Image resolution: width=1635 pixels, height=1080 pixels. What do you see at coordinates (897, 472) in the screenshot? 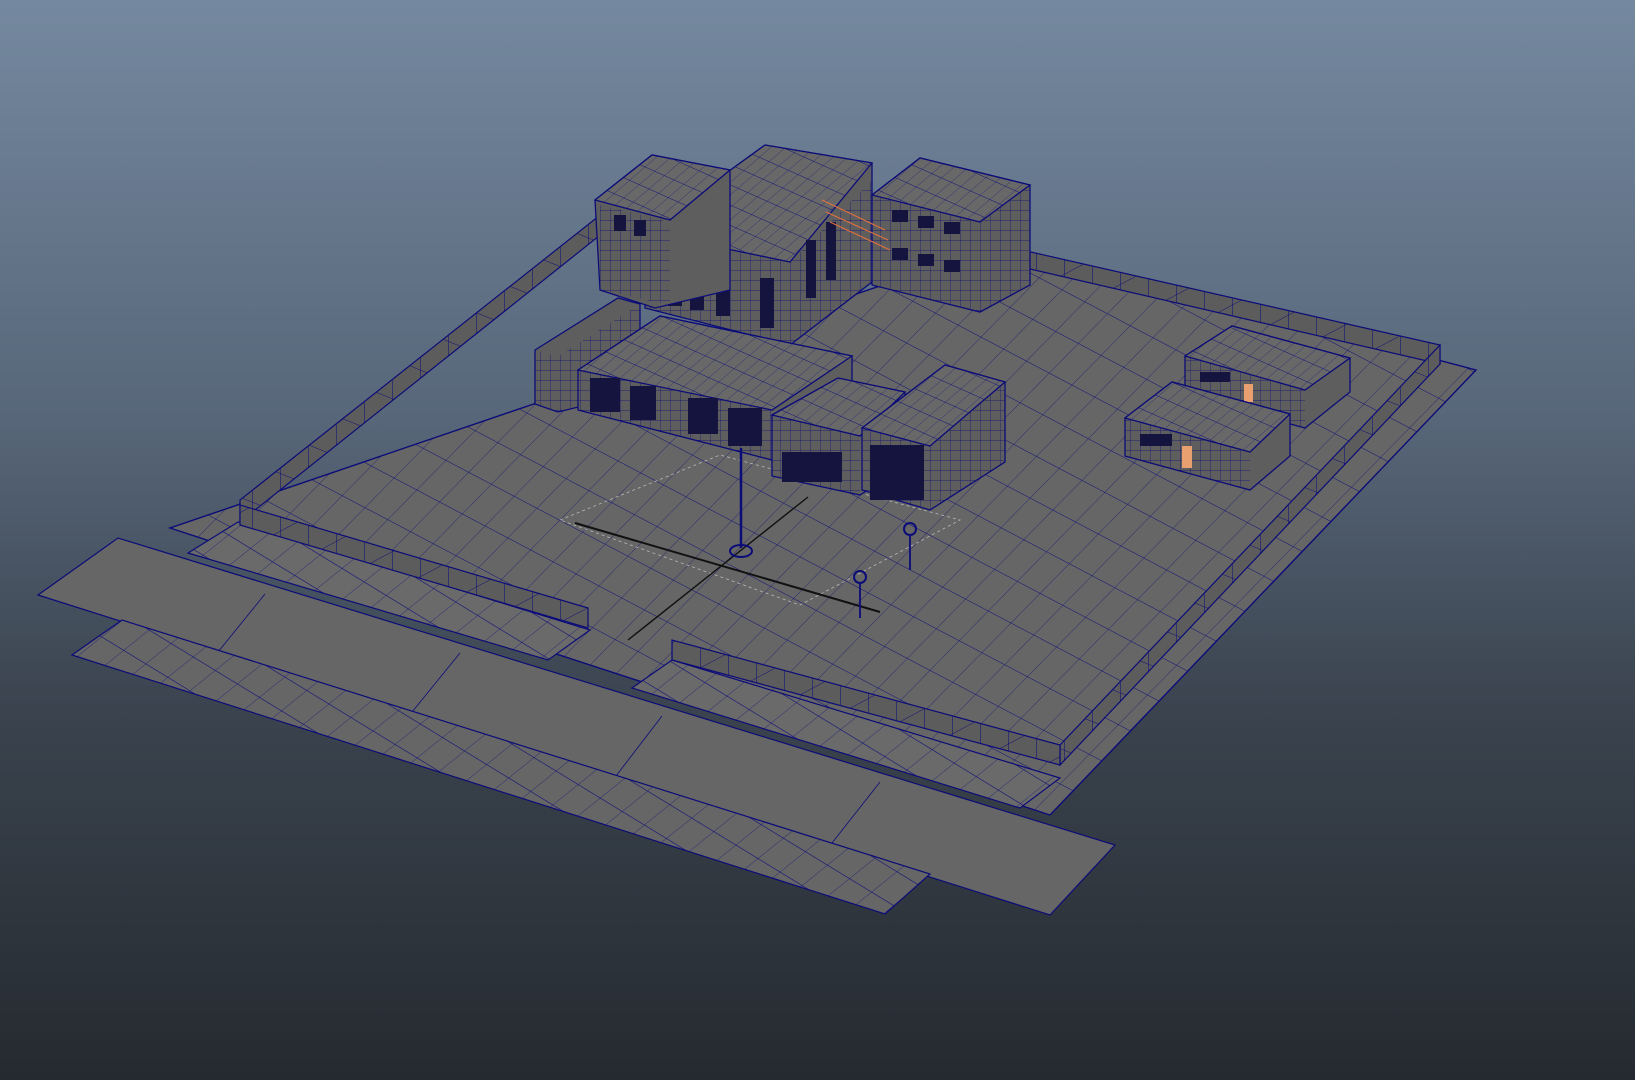
I see `glass-facade` at bounding box center [897, 472].